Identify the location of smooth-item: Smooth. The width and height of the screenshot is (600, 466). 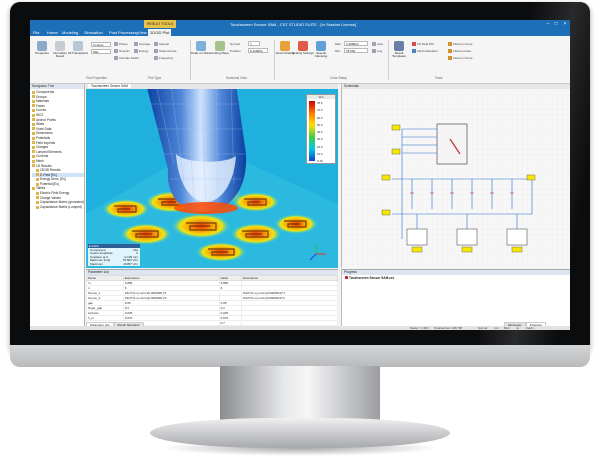
(121, 51).